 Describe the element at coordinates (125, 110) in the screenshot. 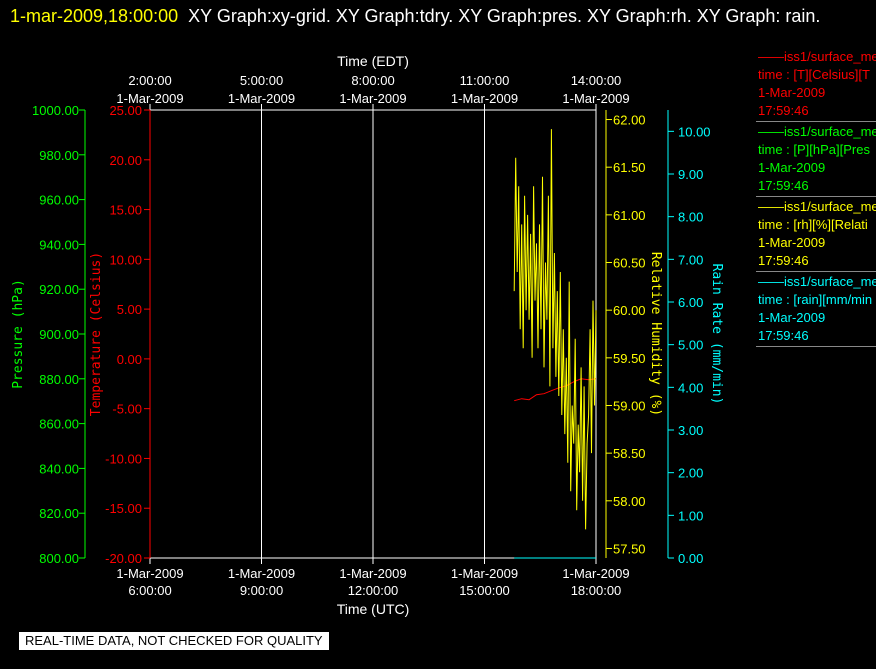

I see `temperature-tick-label: 25.00` at that location.